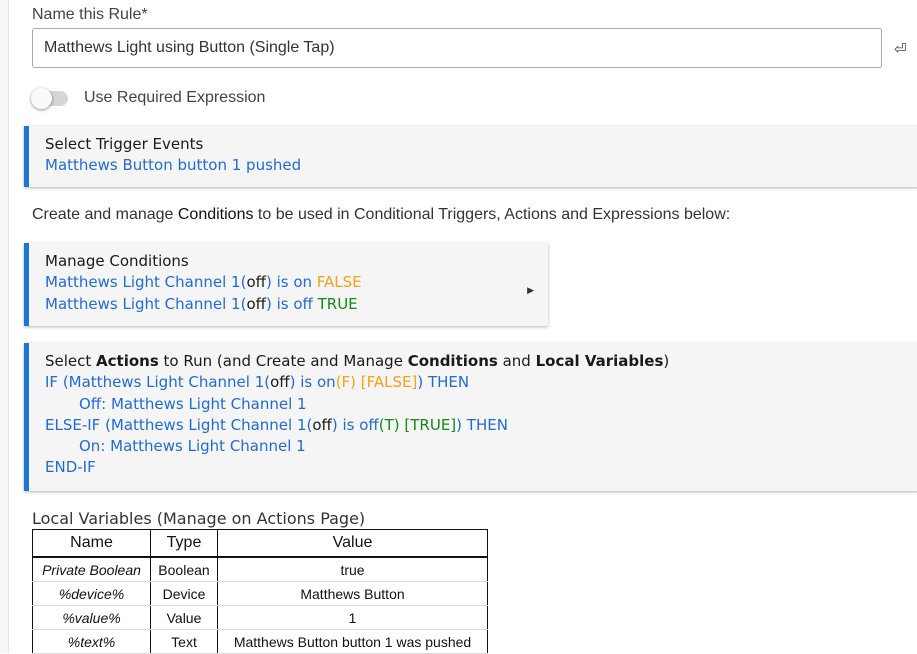  Describe the element at coordinates (71, 361) in the screenshot. I see `actions-title-prefix: Select` at that location.